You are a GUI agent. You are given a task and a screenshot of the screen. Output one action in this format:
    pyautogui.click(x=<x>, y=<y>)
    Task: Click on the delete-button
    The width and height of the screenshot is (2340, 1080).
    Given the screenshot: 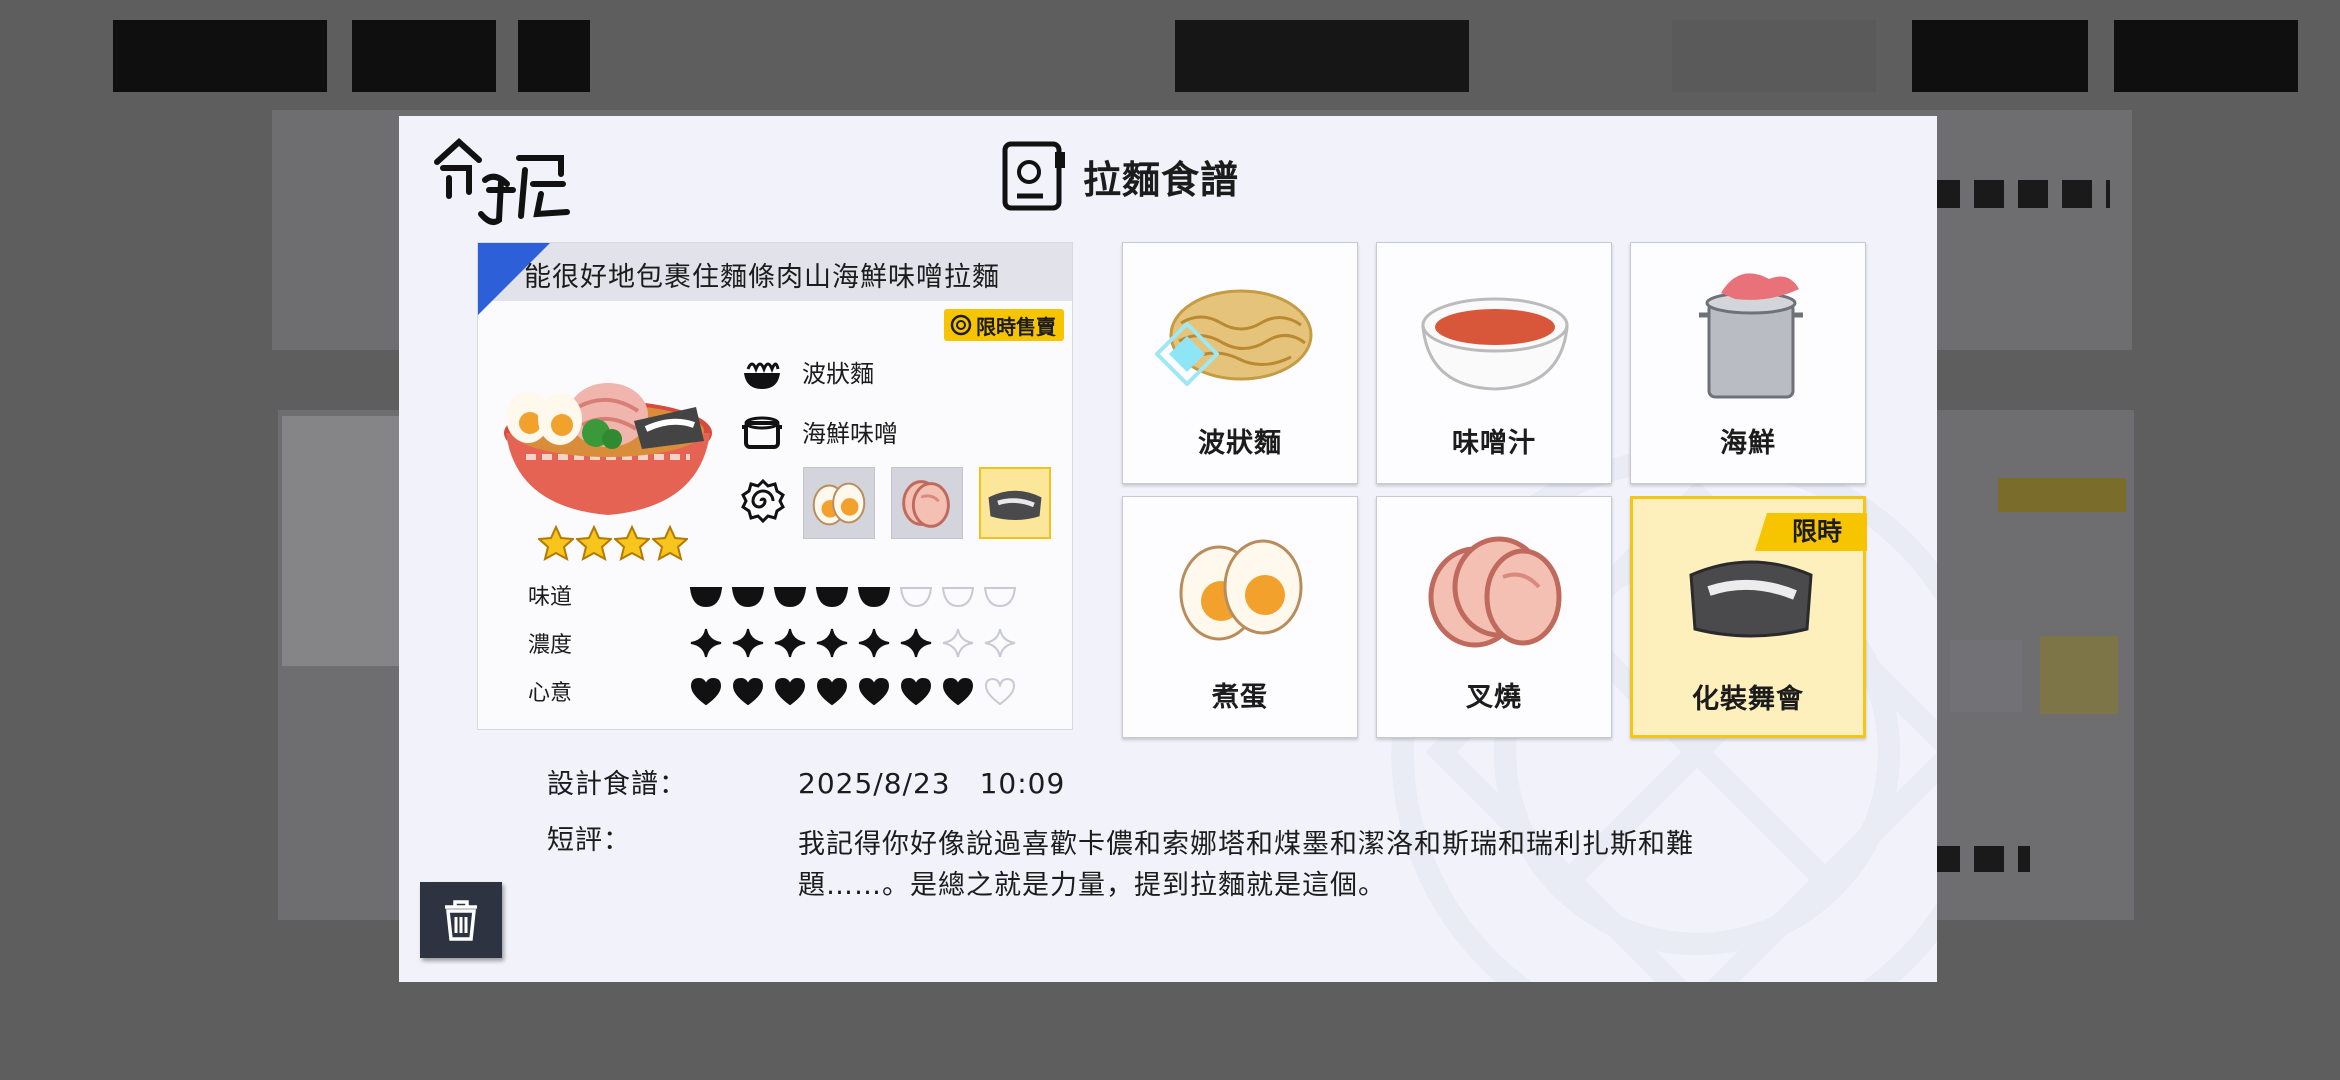 What is the action you would take?
    pyautogui.click(x=461, y=920)
    